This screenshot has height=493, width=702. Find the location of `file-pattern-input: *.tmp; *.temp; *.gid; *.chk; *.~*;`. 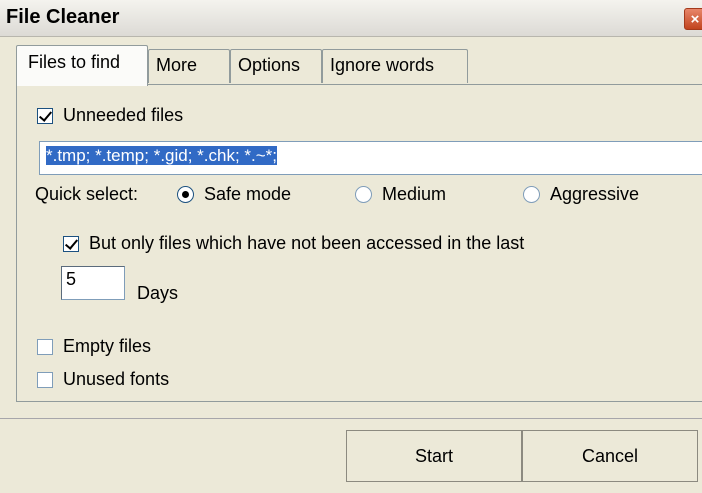

file-pattern-input: *.tmp; *.temp; *.gid; *.chk; *.~*; is located at coordinates (370, 158).